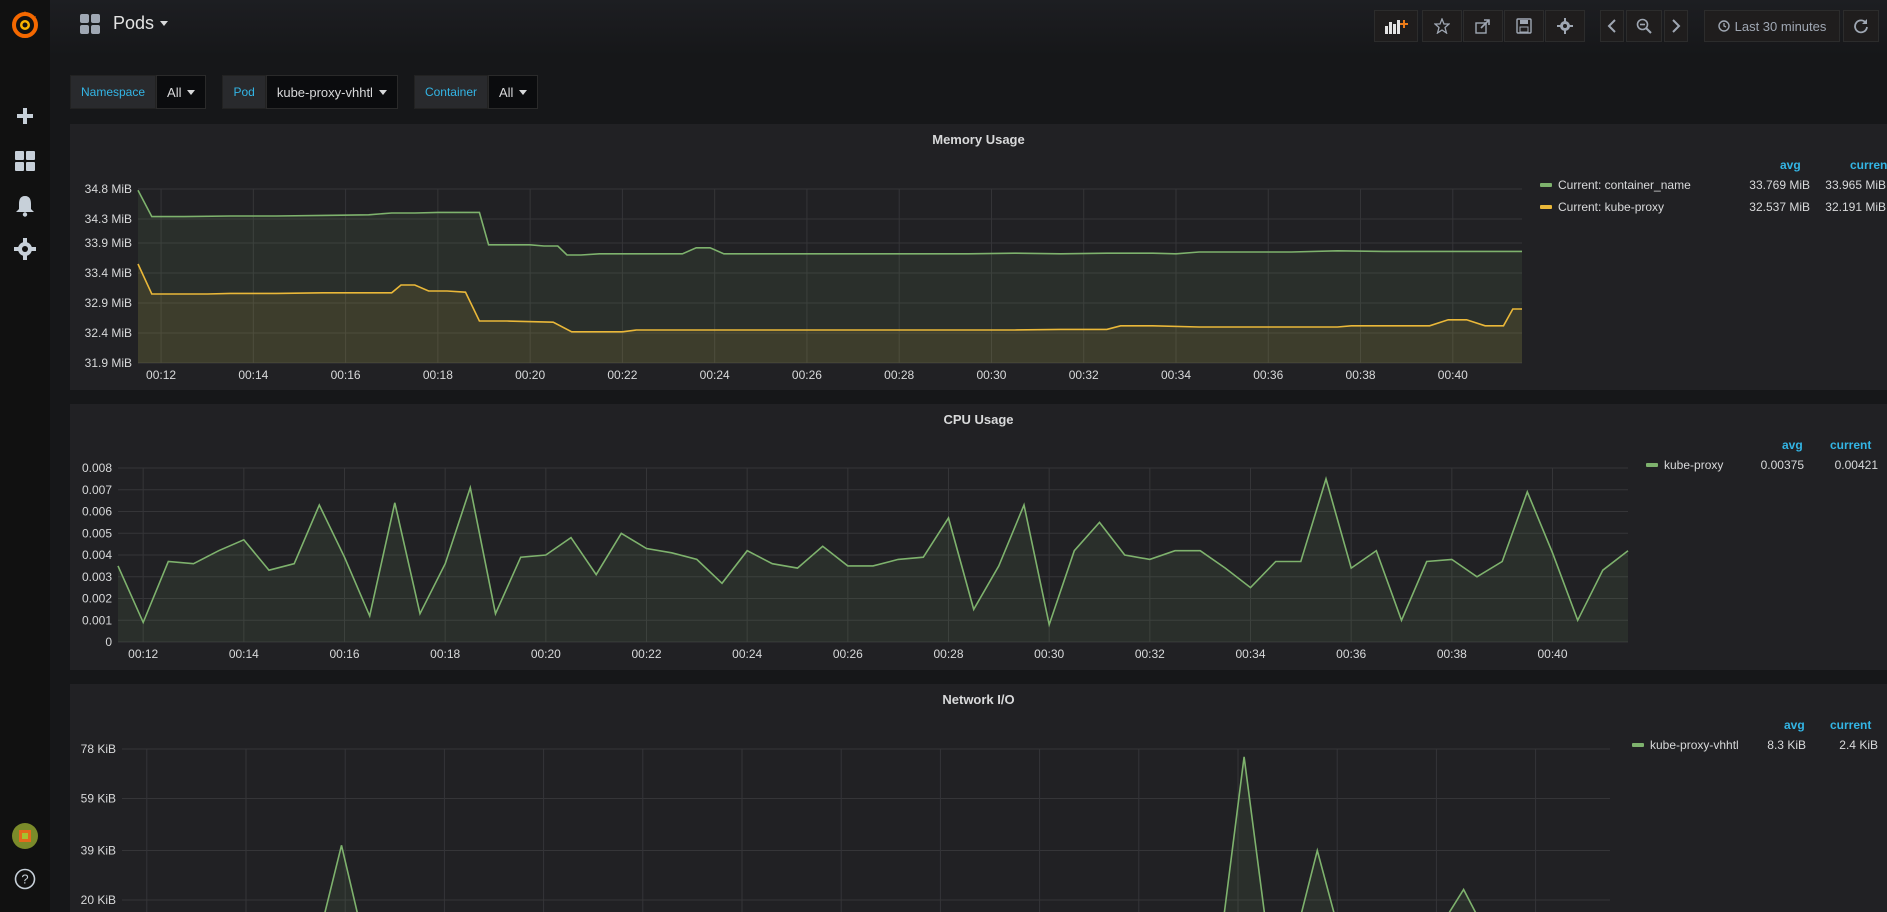 This screenshot has height=912, width=1887. What do you see at coordinates (1856, 465) in the screenshot?
I see `legend-current: 0.00421` at bounding box center [1856, 465].